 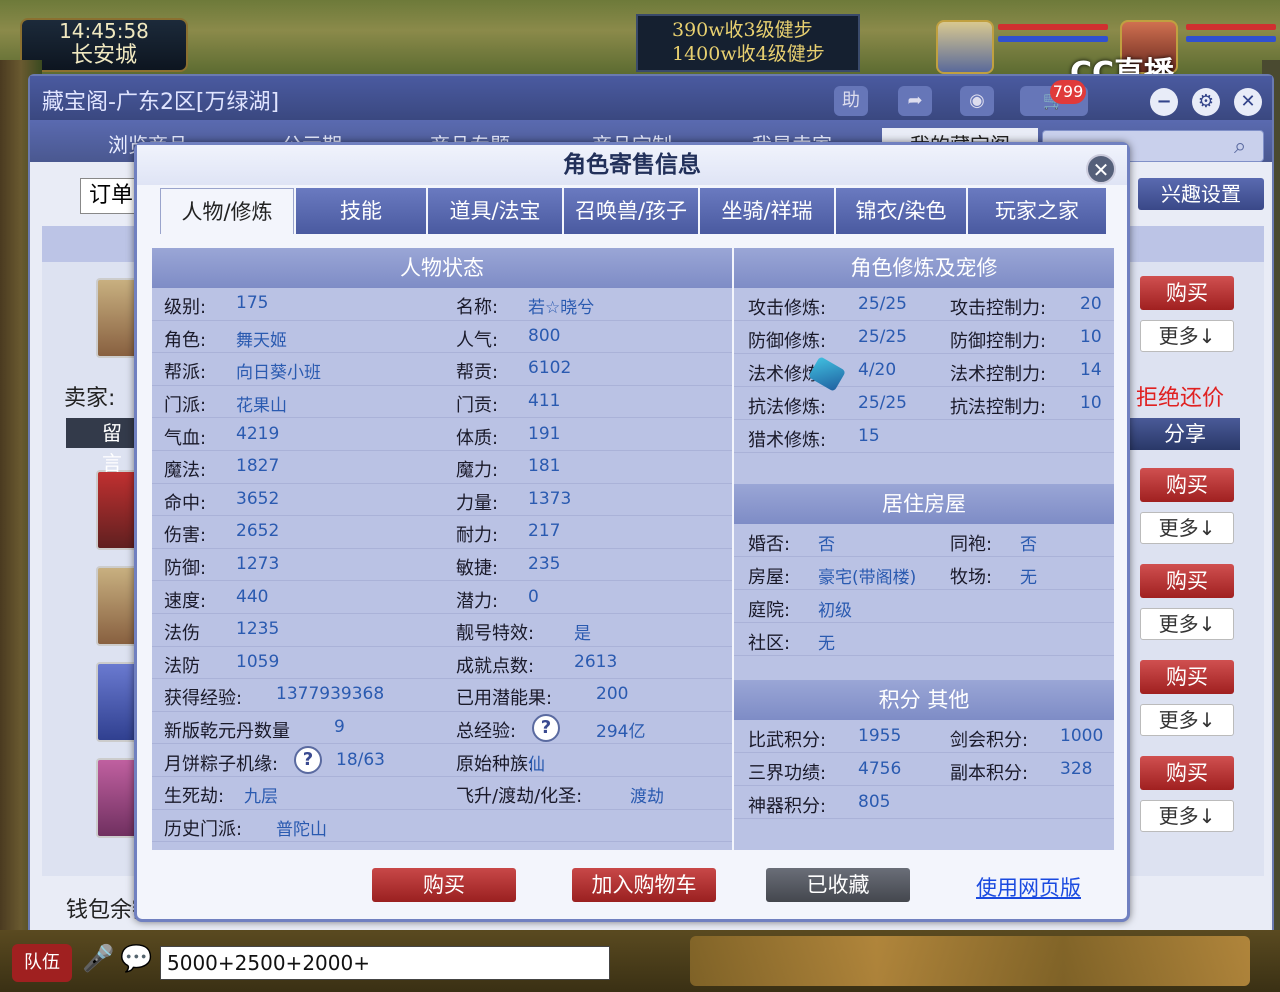 I want to click on microphone-icon: 🎤, so click(x=98, y=959).